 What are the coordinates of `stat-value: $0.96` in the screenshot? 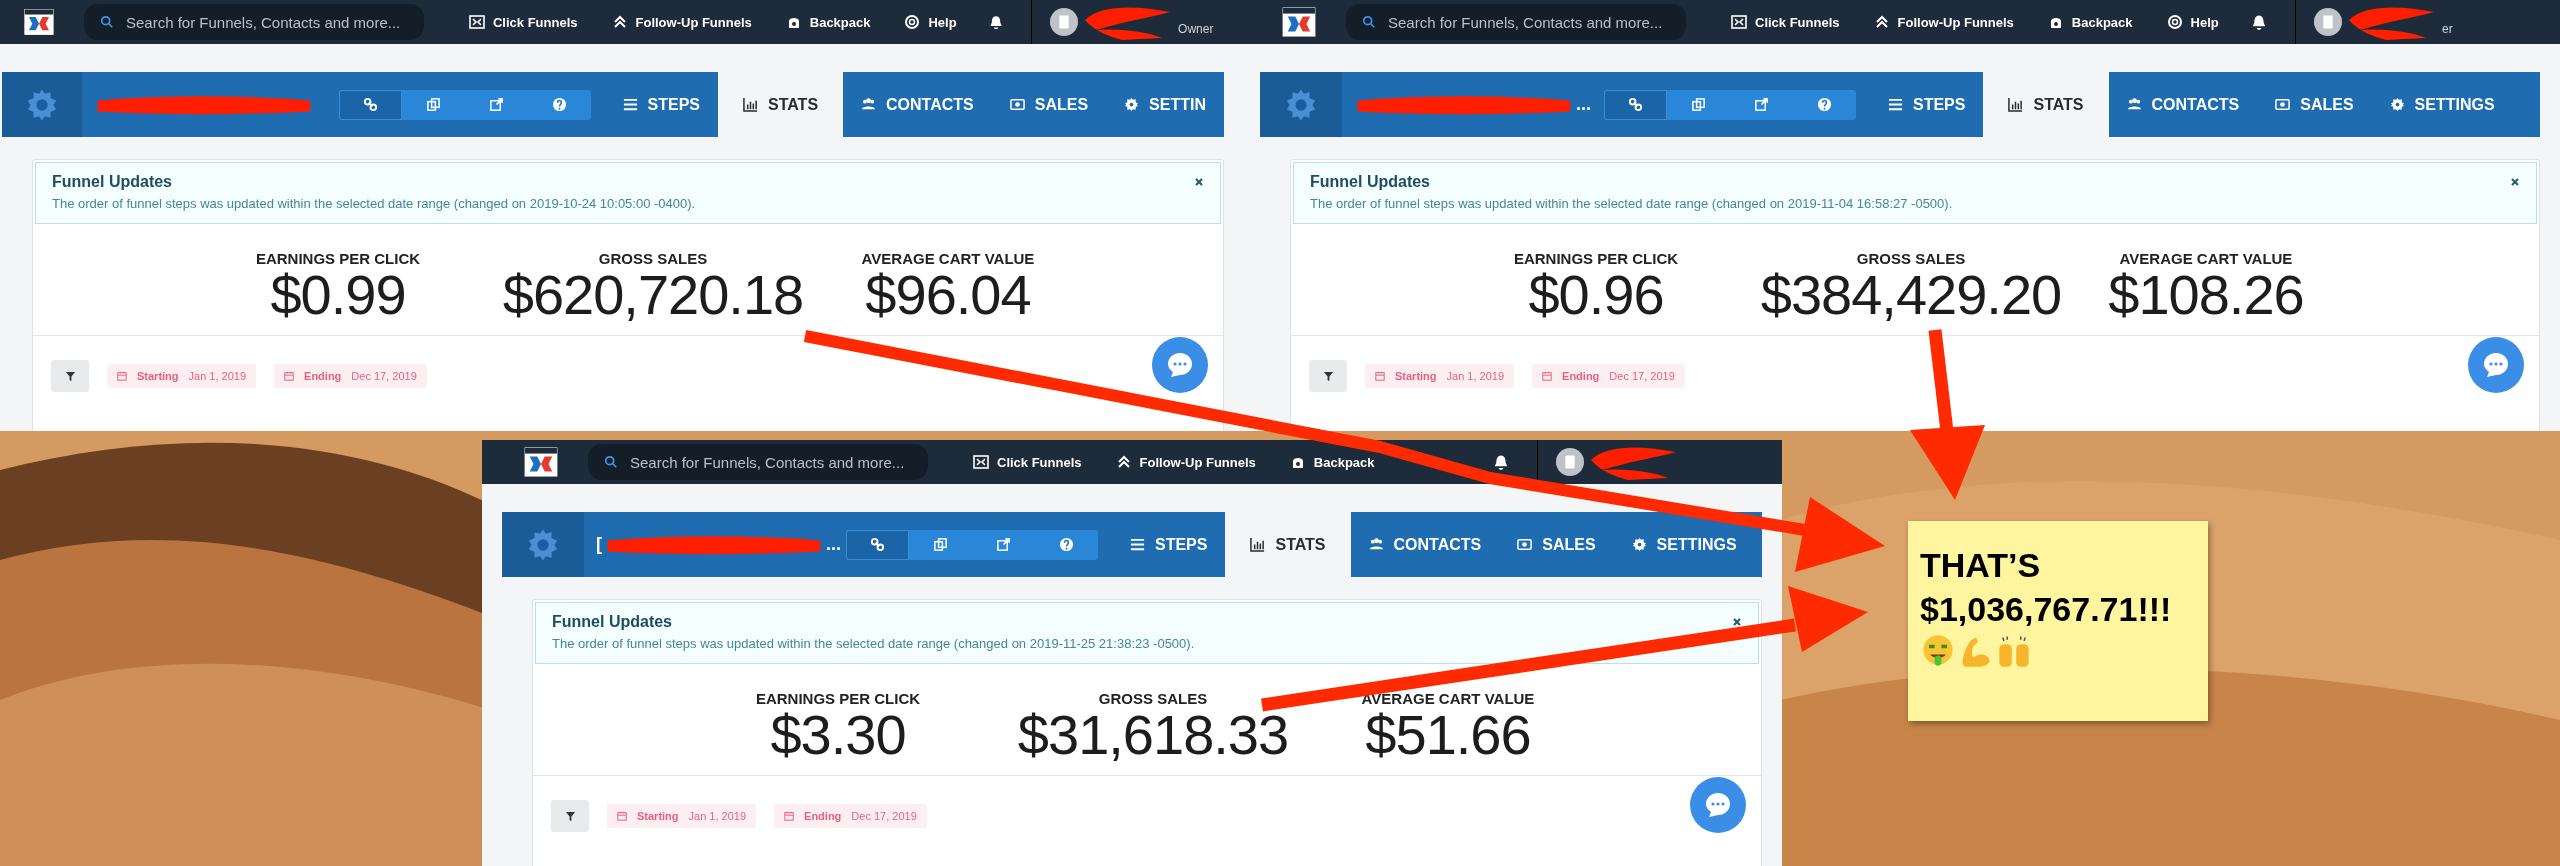 It's located at (1596, 295).